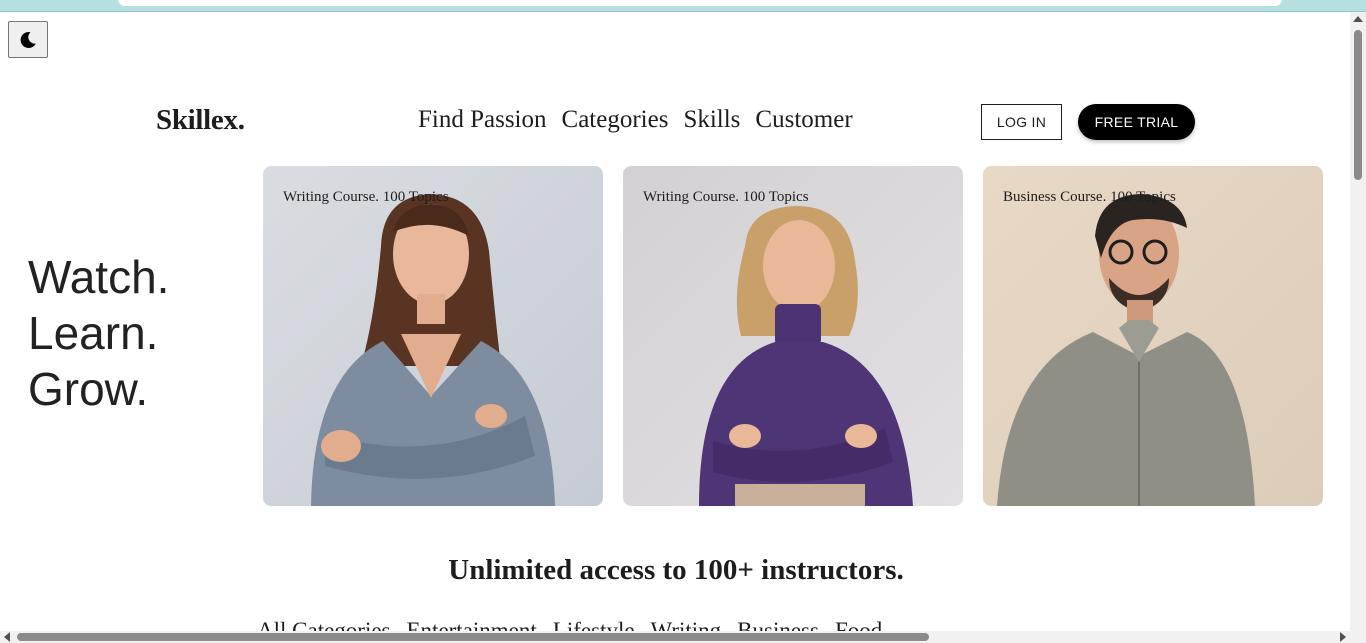 This screenshot has width=1366, height=643. I want to click on woman-purple-sweater-photo, so click(793, 336).